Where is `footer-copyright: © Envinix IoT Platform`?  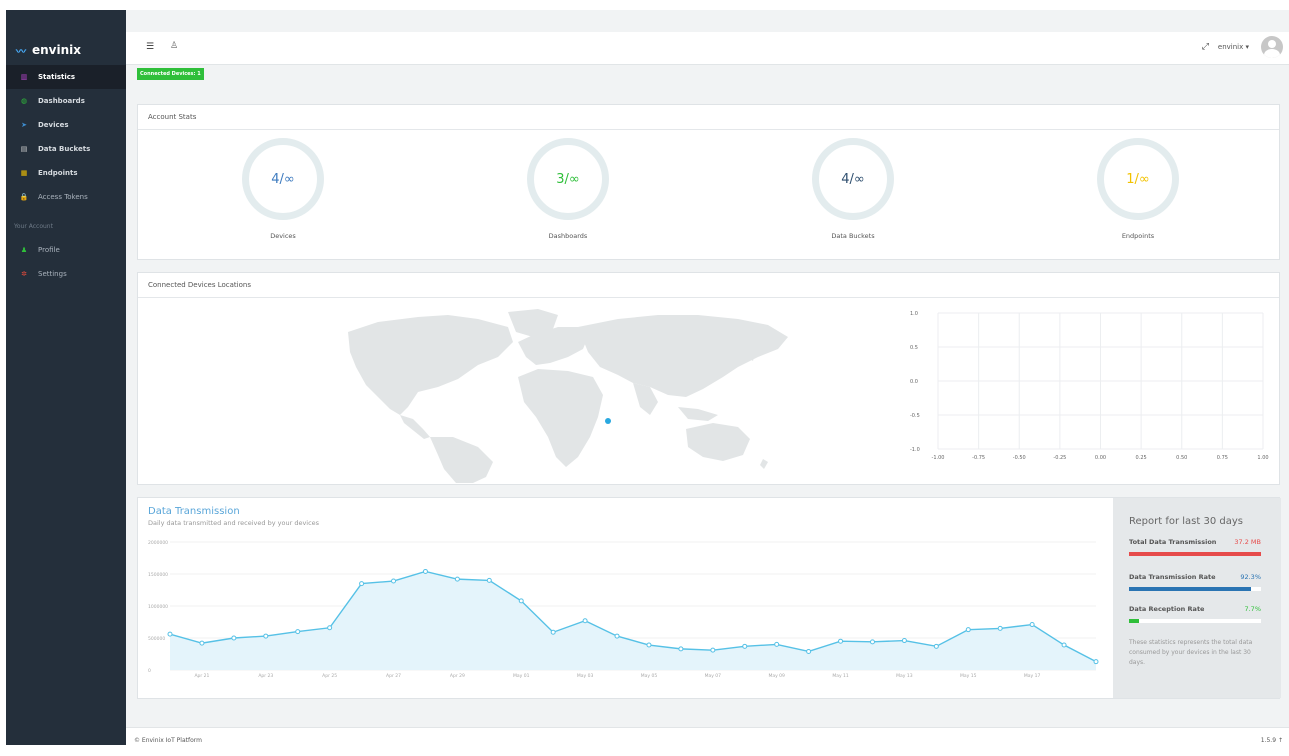
footer-copyright: © Envinix IoT Platform is located at coordinates (168, 740).